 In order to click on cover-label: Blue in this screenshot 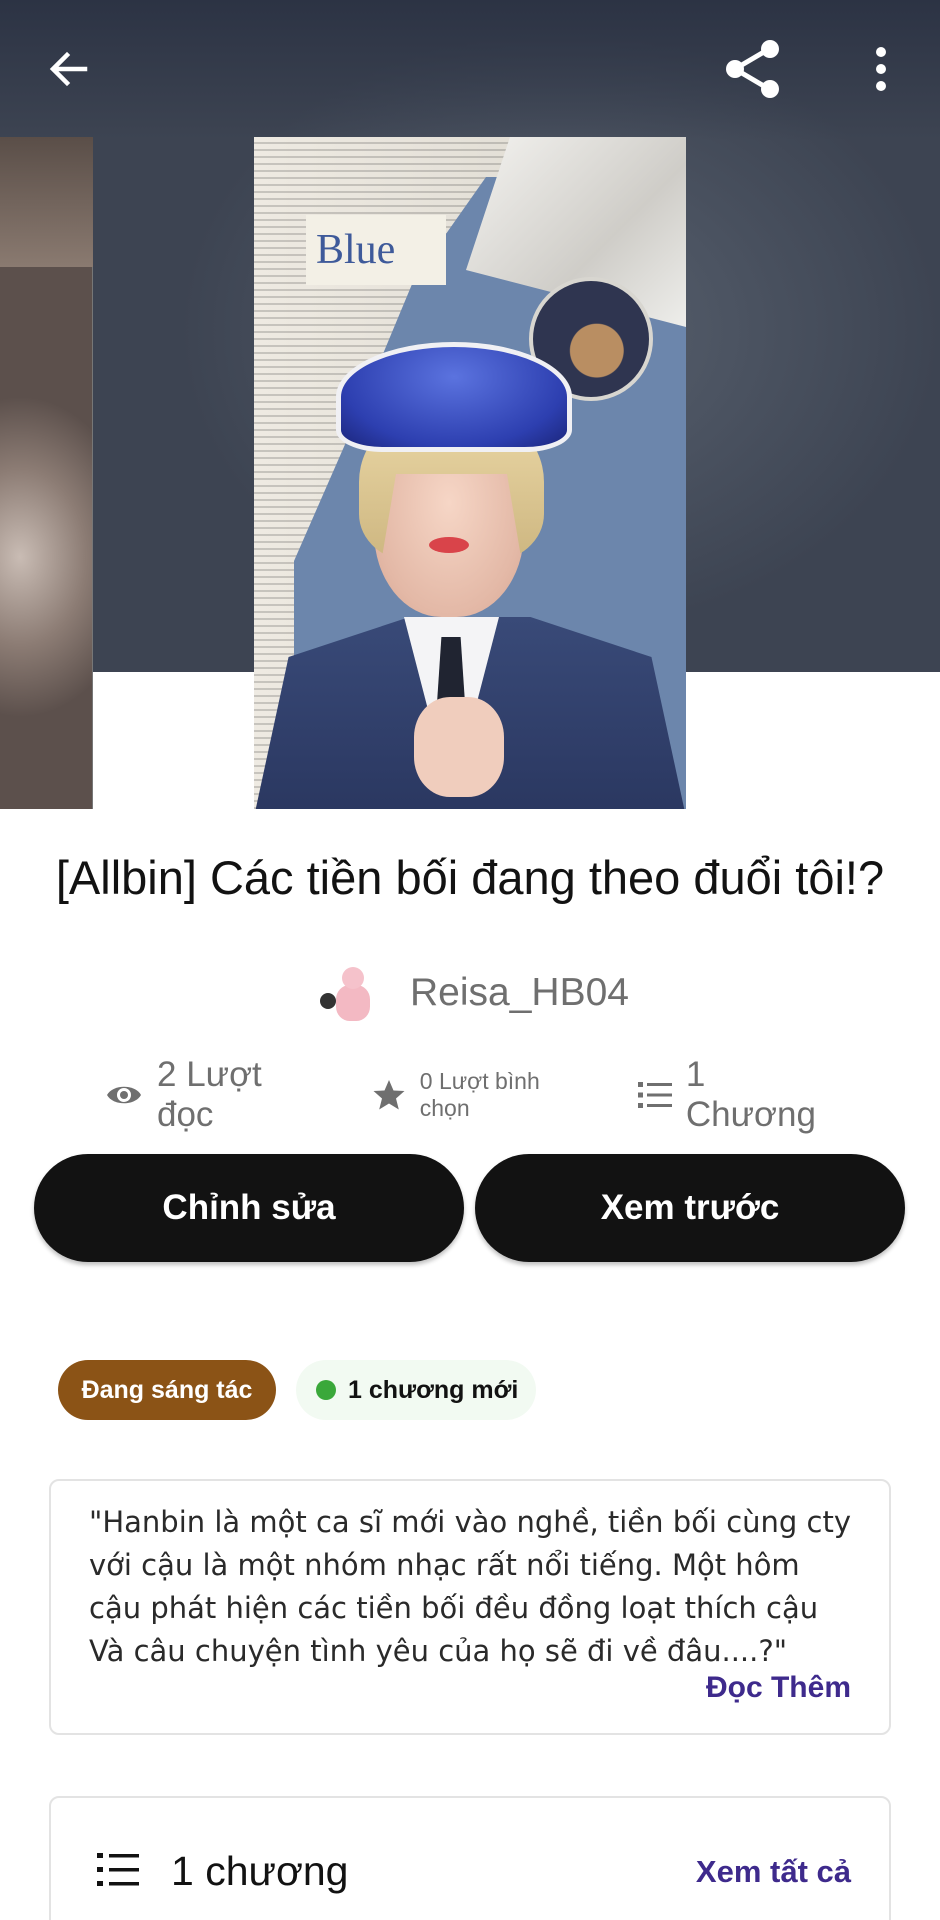, I will do `click(376, 250)`.